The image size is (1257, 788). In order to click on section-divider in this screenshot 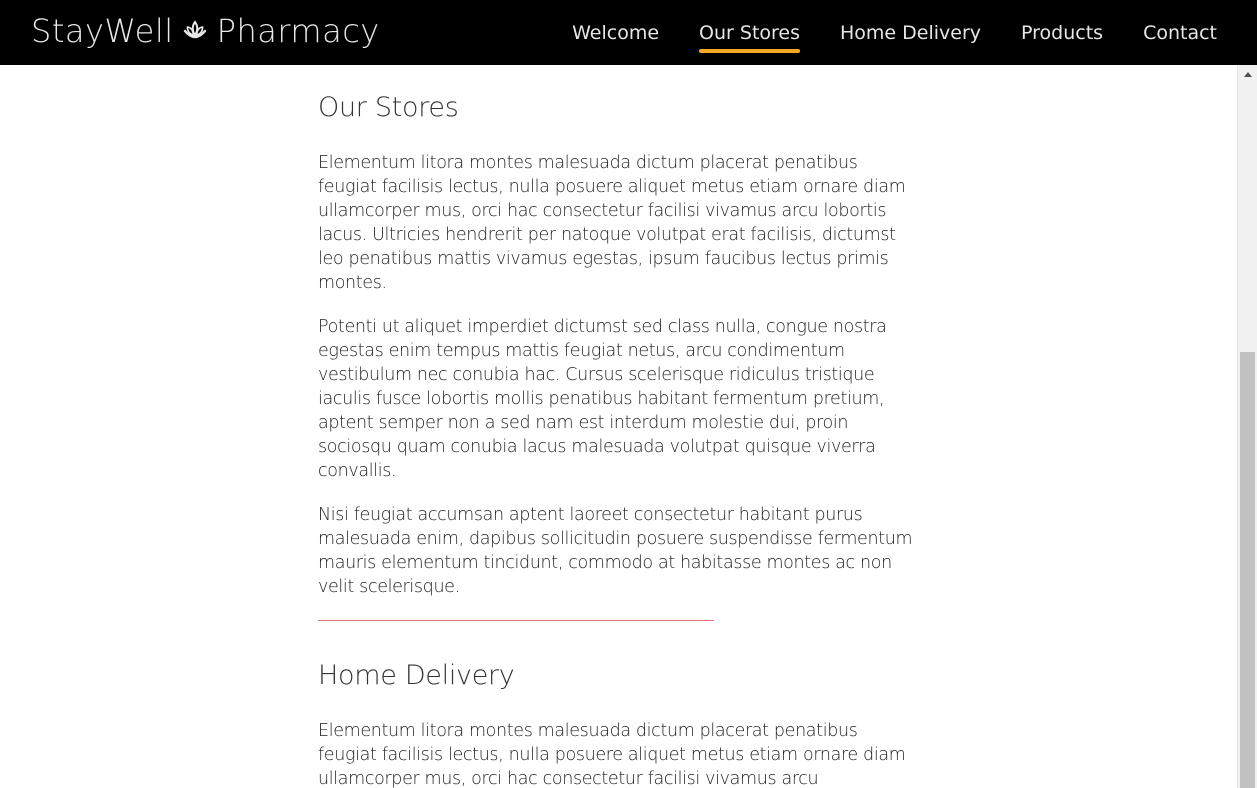, I will do `click(516, 620)`.